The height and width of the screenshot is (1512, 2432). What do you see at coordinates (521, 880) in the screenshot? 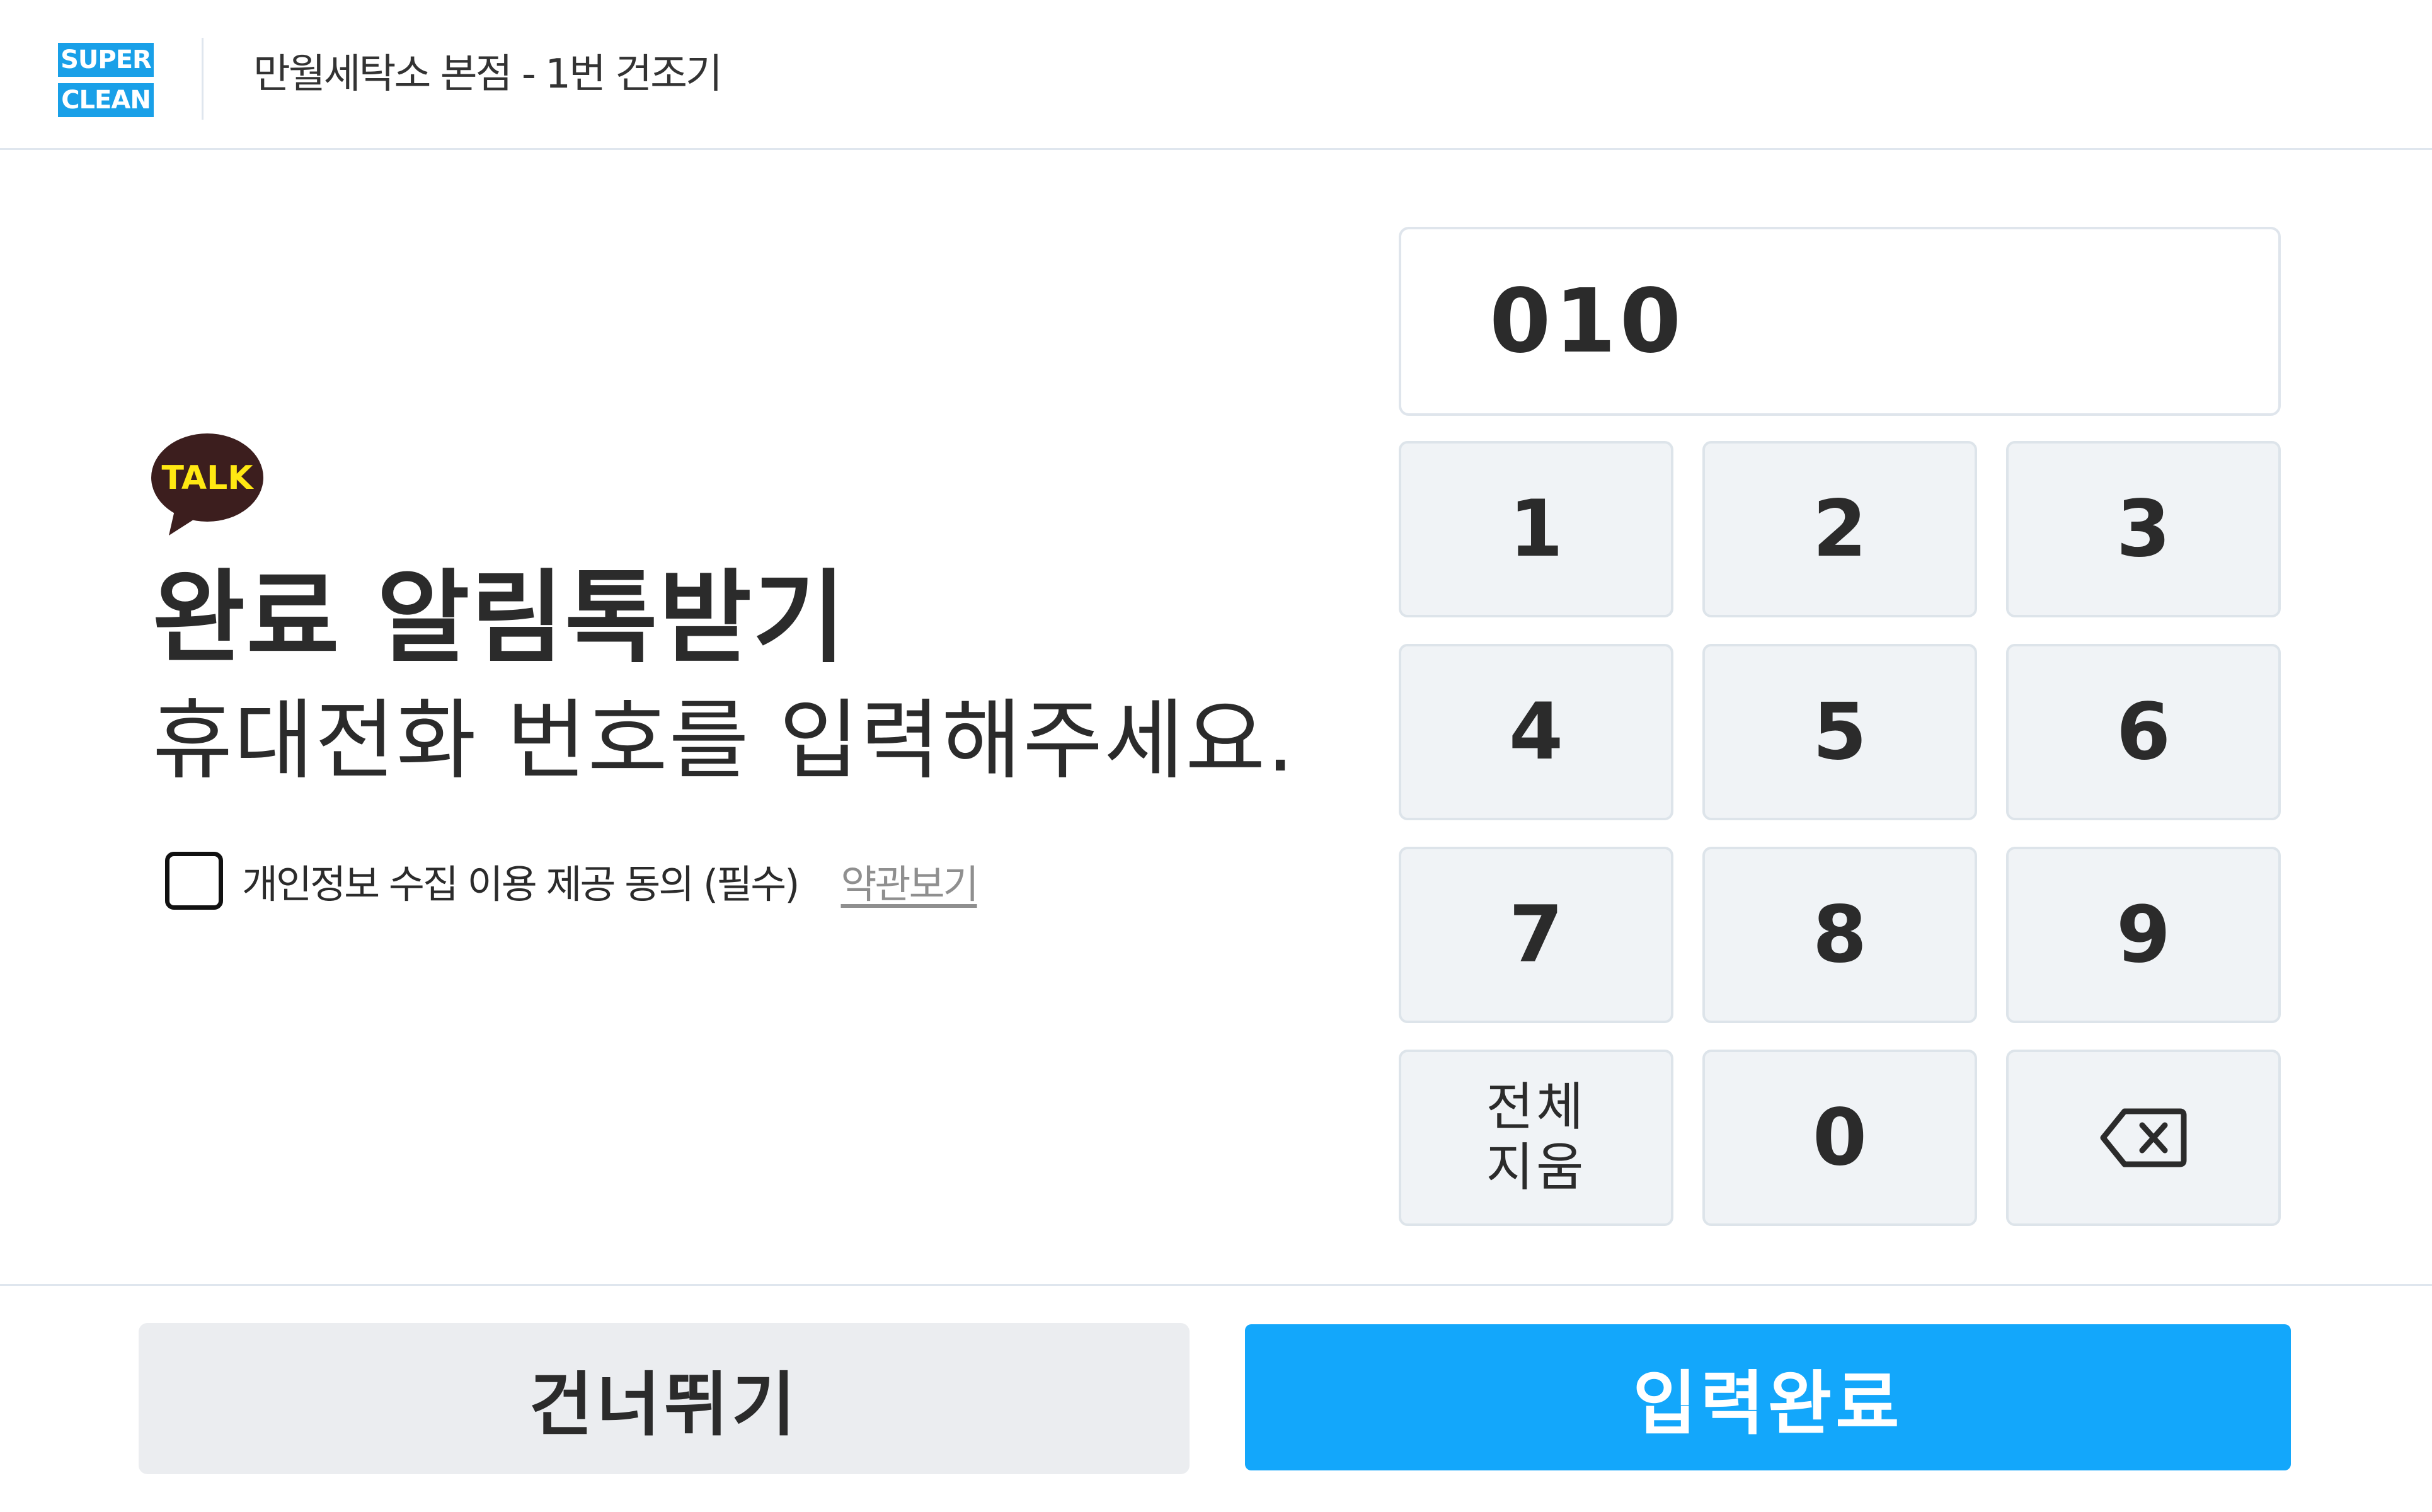
I see `consent-label: 개인정보 수집 이용 제공 동의 (필수)` at bounding box center [521, 880].